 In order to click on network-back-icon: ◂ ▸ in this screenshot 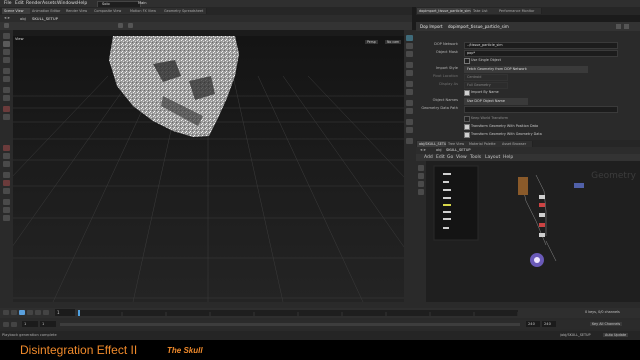, I will do `click(423, 150)`.